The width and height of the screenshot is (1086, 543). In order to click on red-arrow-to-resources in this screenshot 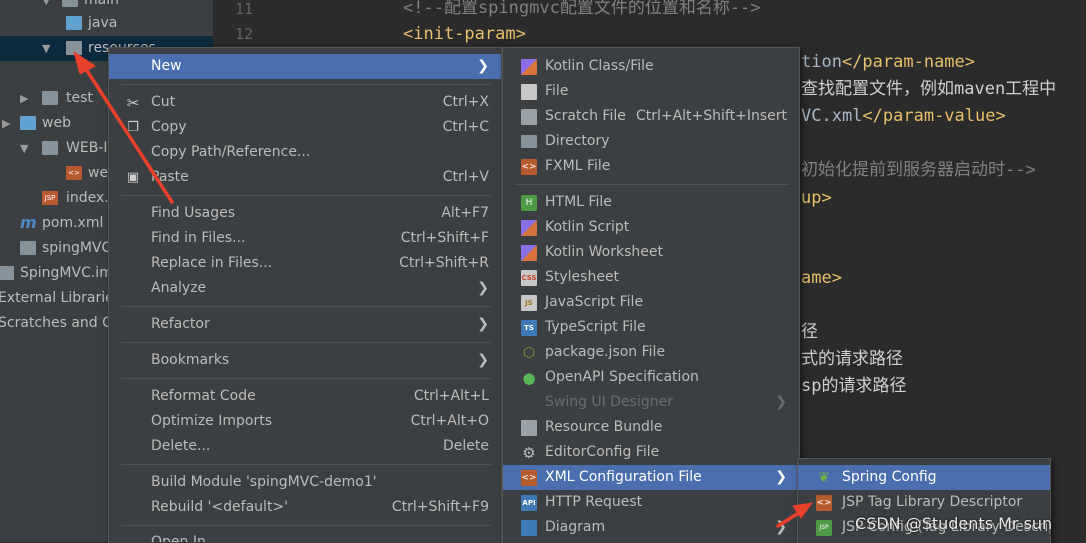, I will do `click(123, 127)`.